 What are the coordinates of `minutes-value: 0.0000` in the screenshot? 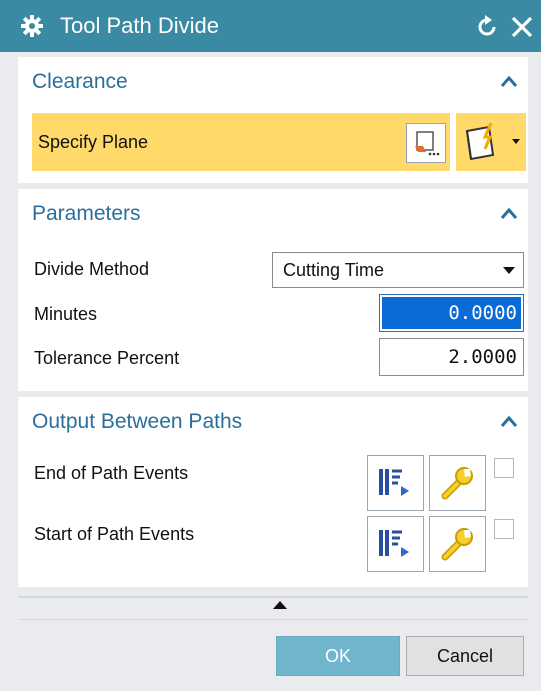 It's located at (451, 313).